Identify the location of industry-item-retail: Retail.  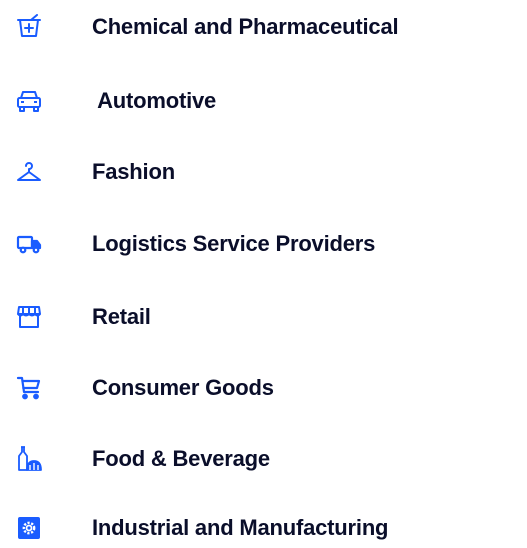
(263, 317).